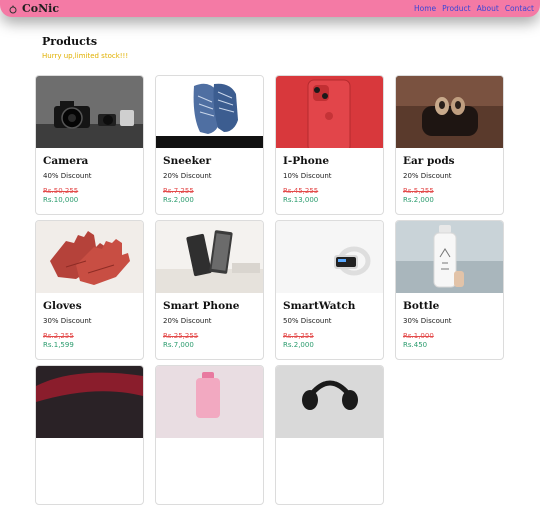 Image resolution: width=540 pixels, height=505 pixels. Describe the element at coordinates (329, 257) in the screenshot. I see `smartwatch-image` at that location.